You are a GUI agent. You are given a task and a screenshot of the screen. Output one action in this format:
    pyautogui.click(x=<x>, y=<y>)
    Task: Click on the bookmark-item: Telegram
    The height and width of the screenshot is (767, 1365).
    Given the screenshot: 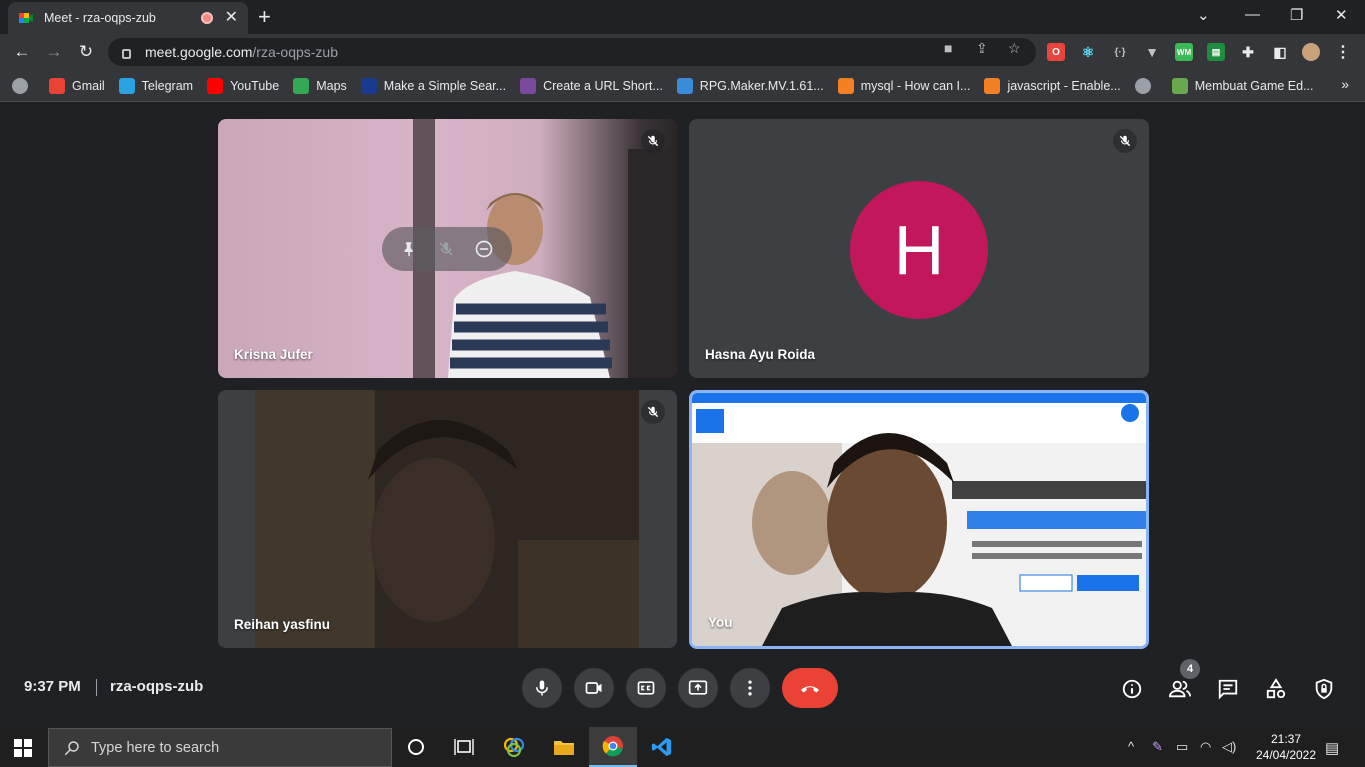 What is the action you would take?
    pyautogui.click(x=155, y=85)
    